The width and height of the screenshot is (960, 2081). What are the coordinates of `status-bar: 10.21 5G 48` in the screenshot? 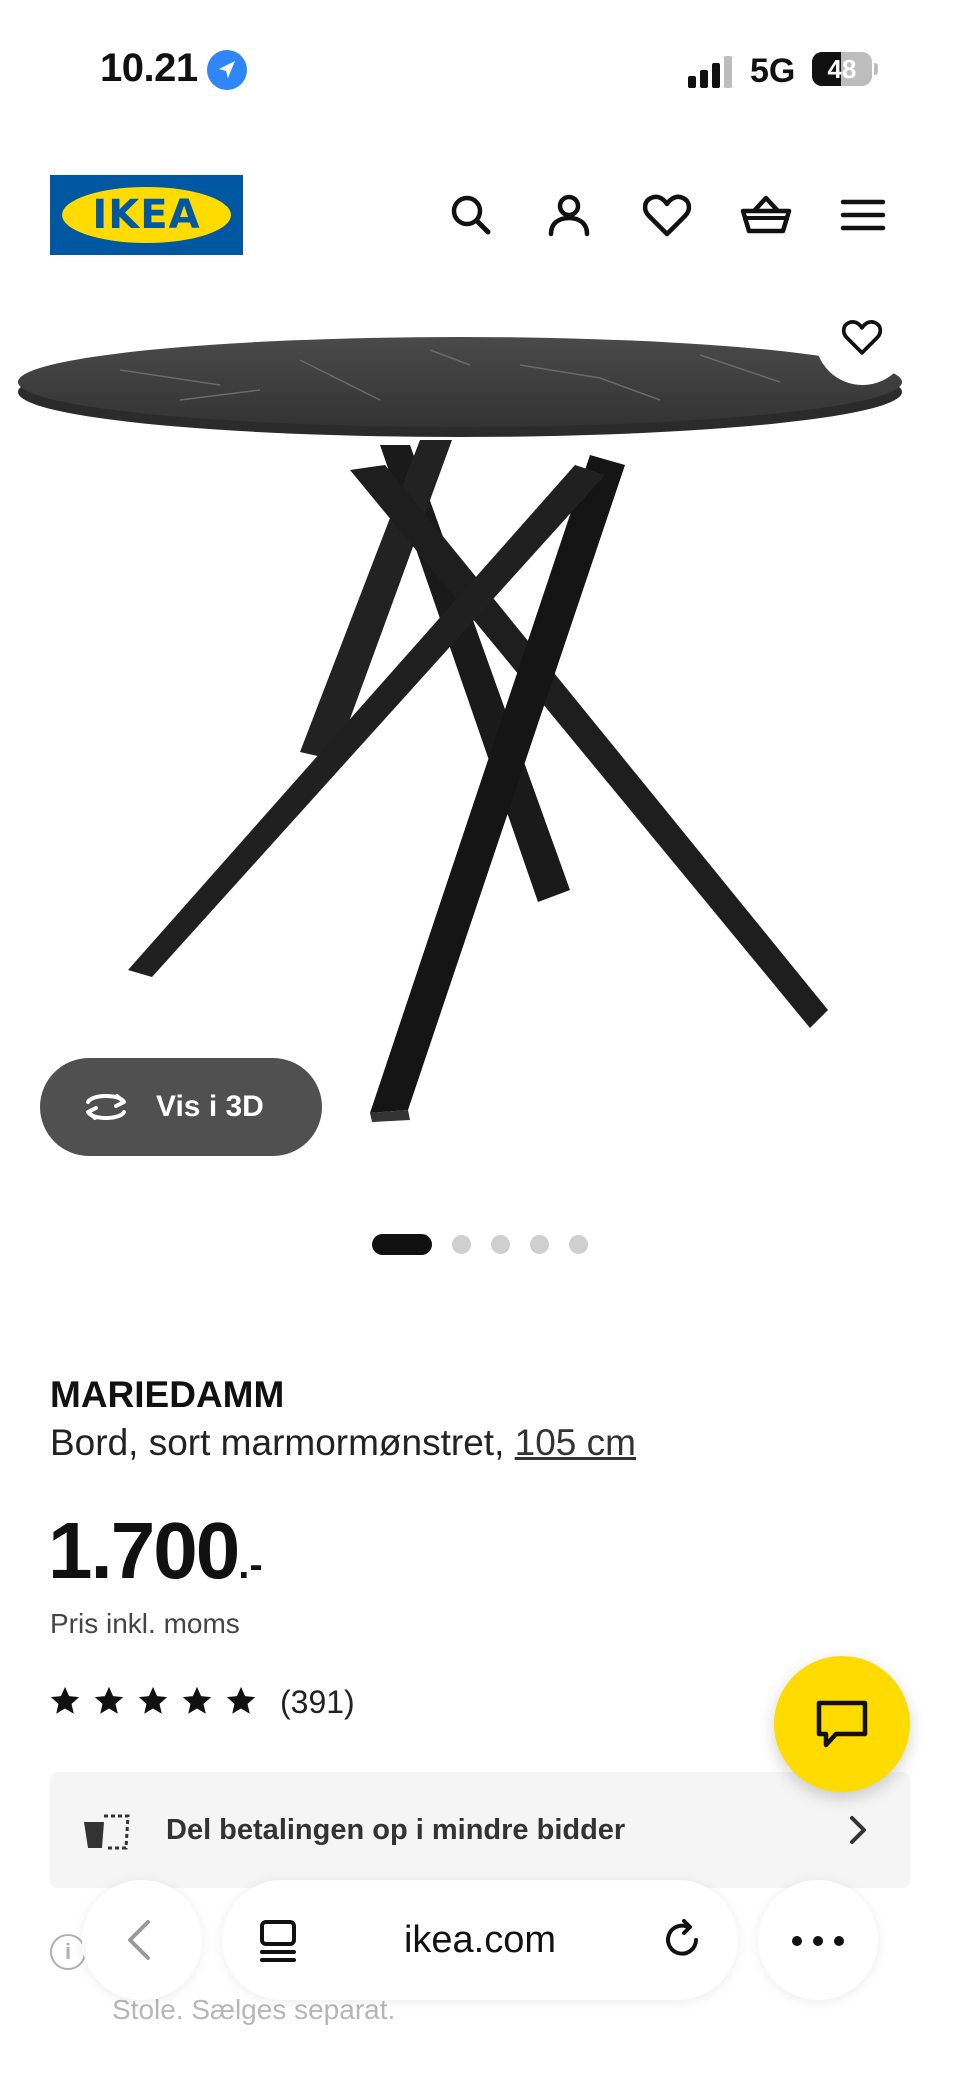 It's located at (480, 70).